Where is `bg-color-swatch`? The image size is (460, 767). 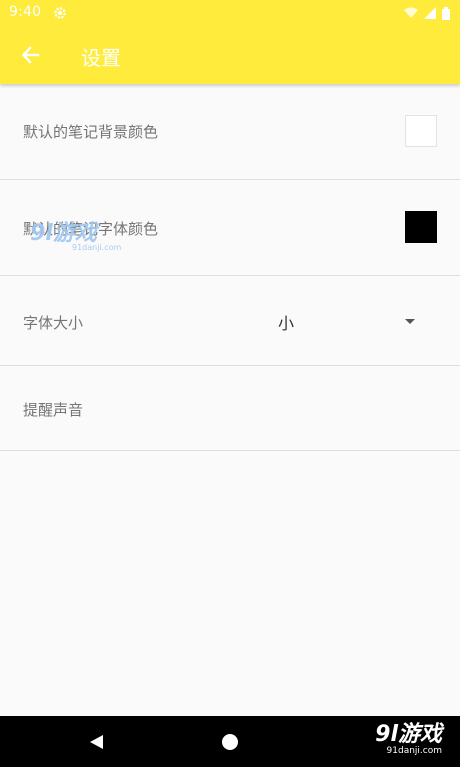 bg-color-swatch is located at coordinates (421, 131).